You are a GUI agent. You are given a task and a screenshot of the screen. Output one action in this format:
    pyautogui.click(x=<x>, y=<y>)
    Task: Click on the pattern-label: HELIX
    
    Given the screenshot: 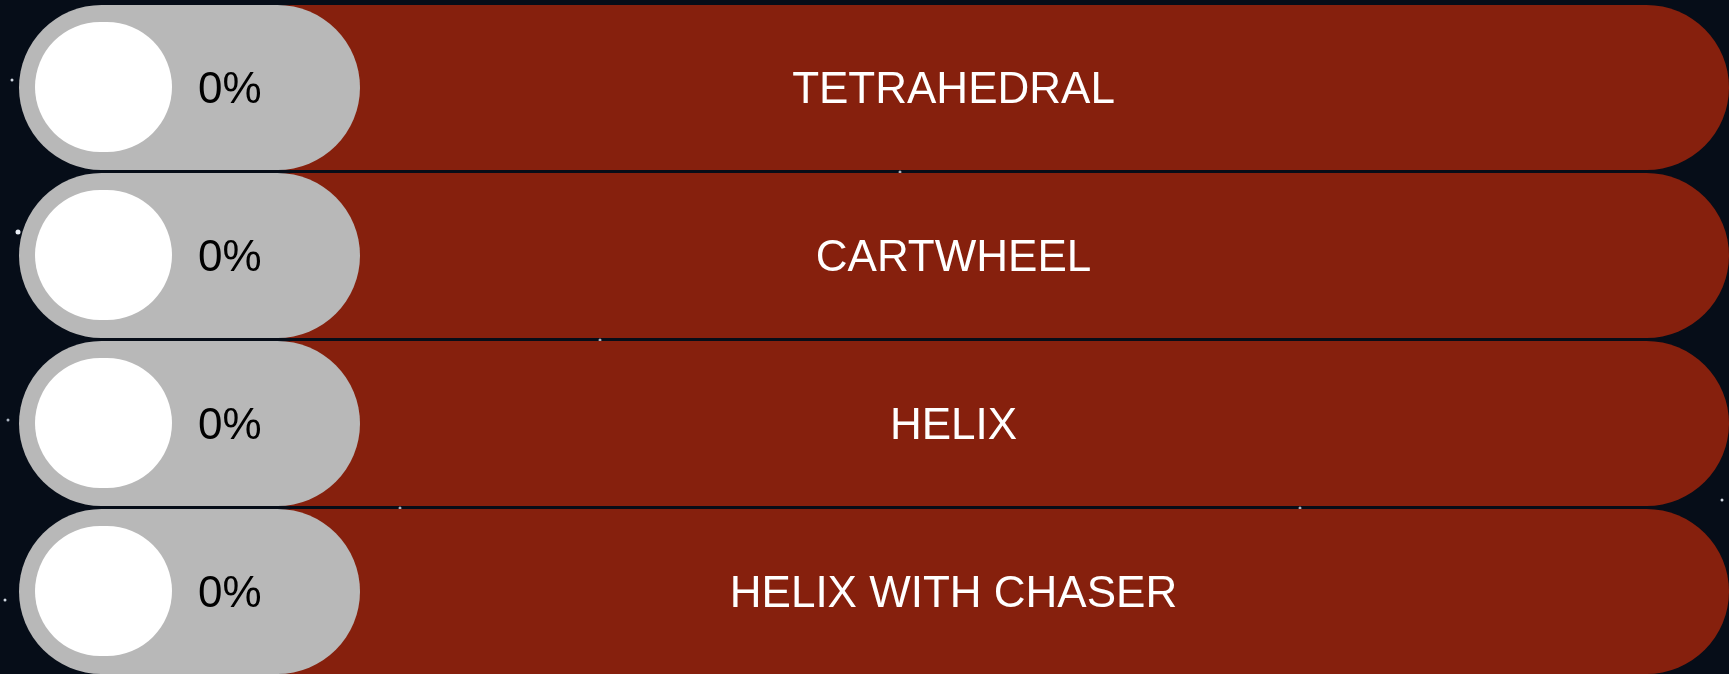 What is the action you would take?
    pyautogui.click(x=953, y=423)
    